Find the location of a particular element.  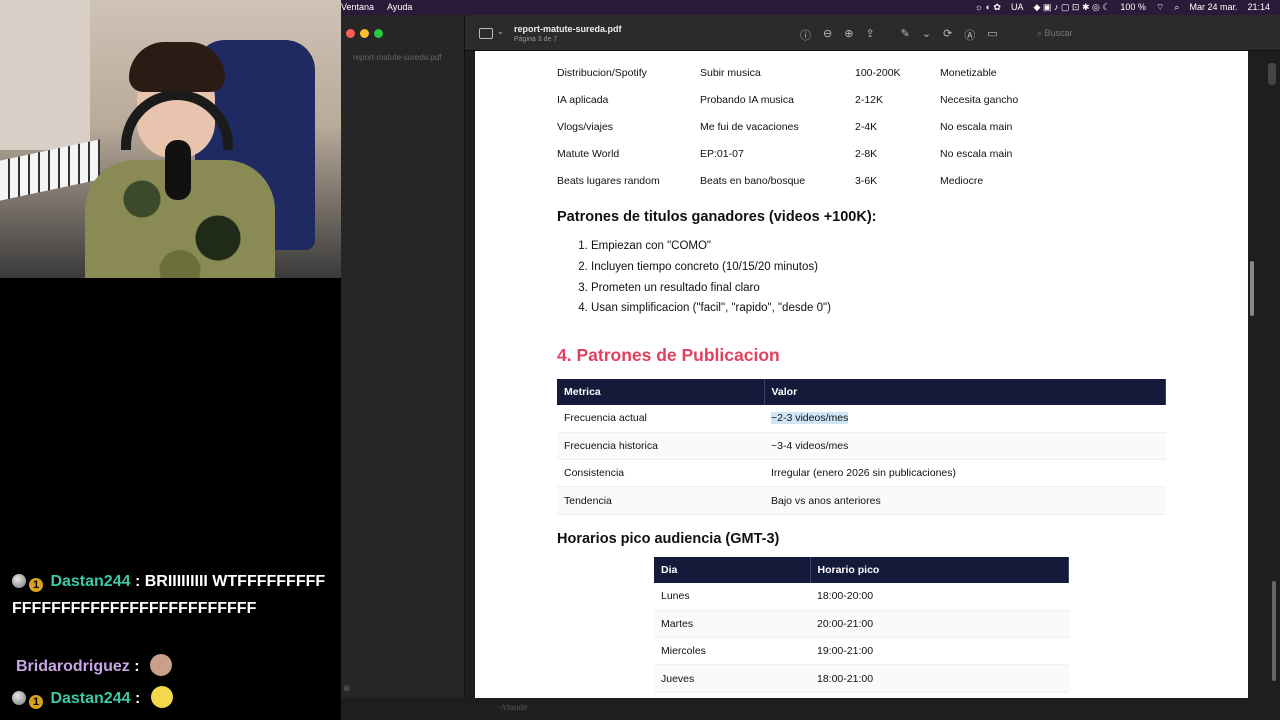

table-cell: Matute World is located at coordinates (588, 154).